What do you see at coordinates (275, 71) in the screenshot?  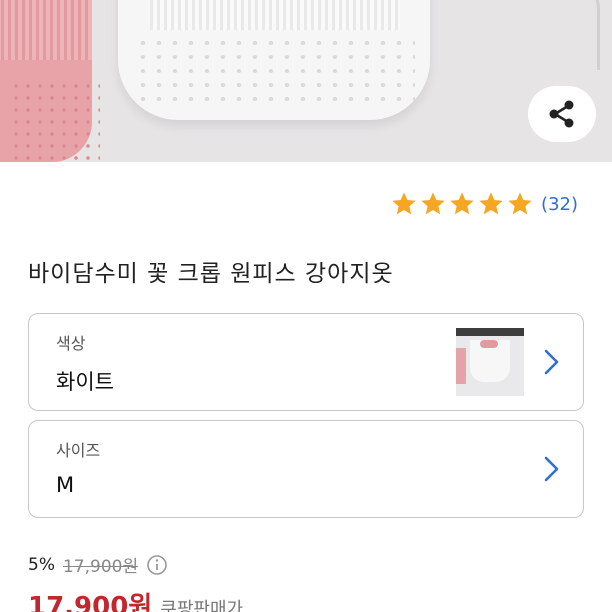 I see `white-dress-pattern` at bounding box center [275, 71].